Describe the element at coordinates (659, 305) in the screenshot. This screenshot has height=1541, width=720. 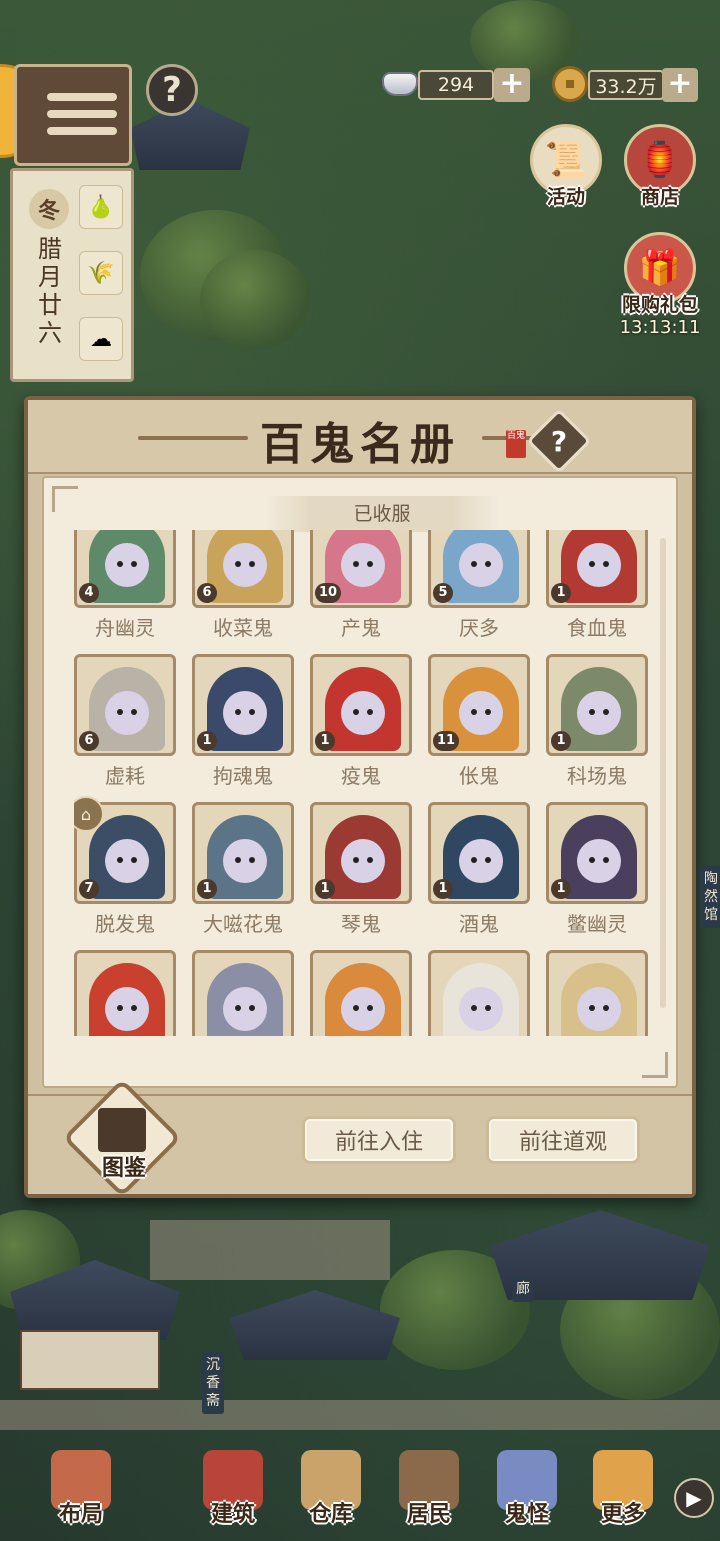
I see `gift-pack-label: 限购礼包` at that location.